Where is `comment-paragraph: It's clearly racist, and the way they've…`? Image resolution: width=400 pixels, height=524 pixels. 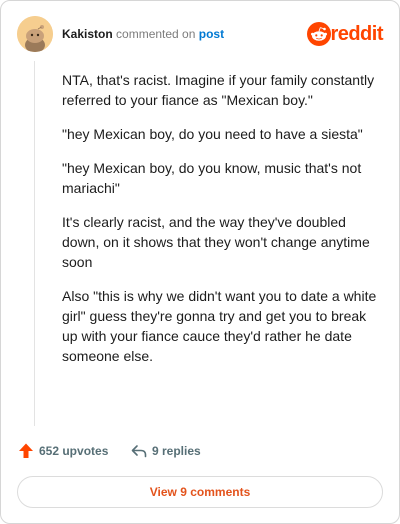 comment-paragraph: It's clearly racist, and the way they've… is located at coordinates (216, 242).